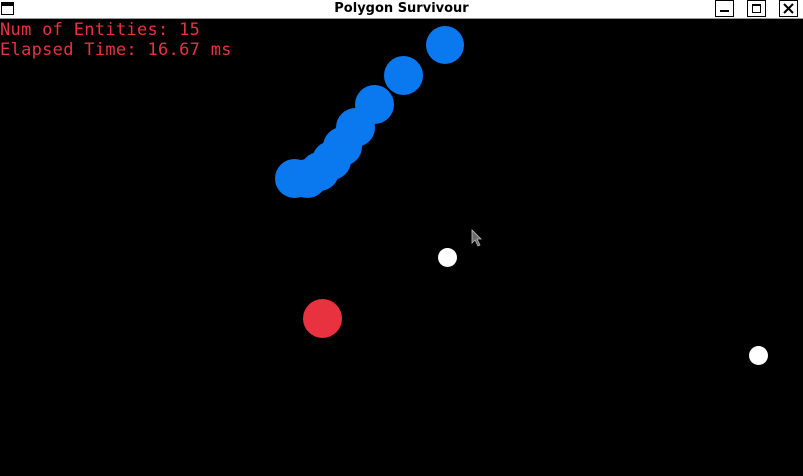  I want to click on window-title: Polygon Survivour, so click(401, 8).